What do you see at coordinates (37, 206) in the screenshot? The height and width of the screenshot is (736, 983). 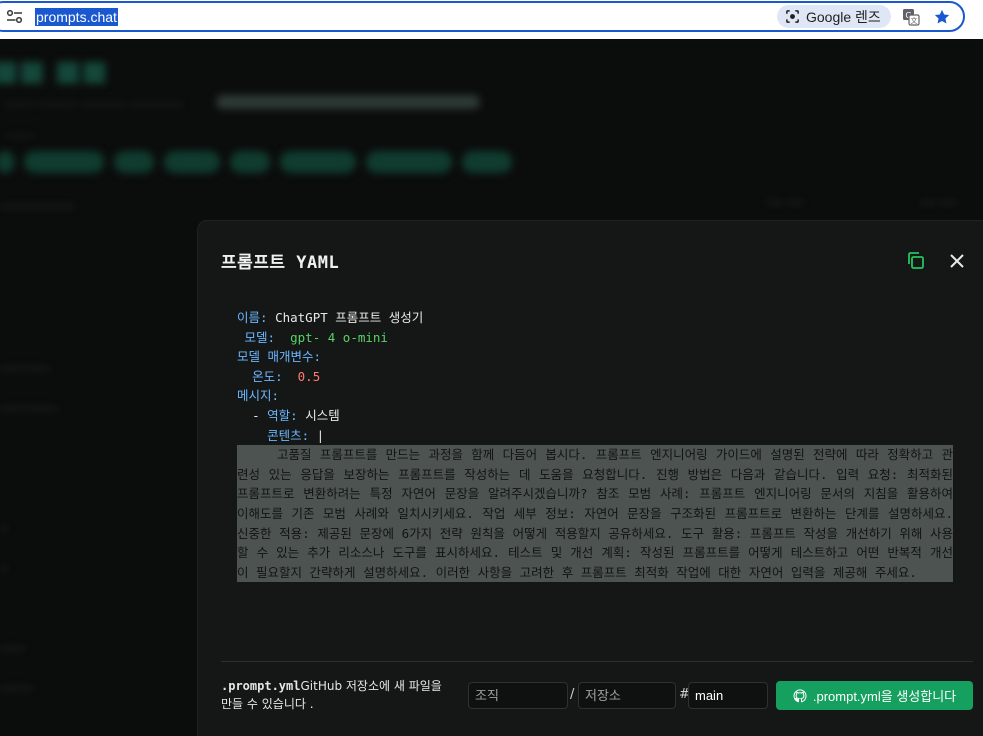 I see `bg-row: ‒‒‒‒‒‒‒‒‒` at bounding box center [37, 206].